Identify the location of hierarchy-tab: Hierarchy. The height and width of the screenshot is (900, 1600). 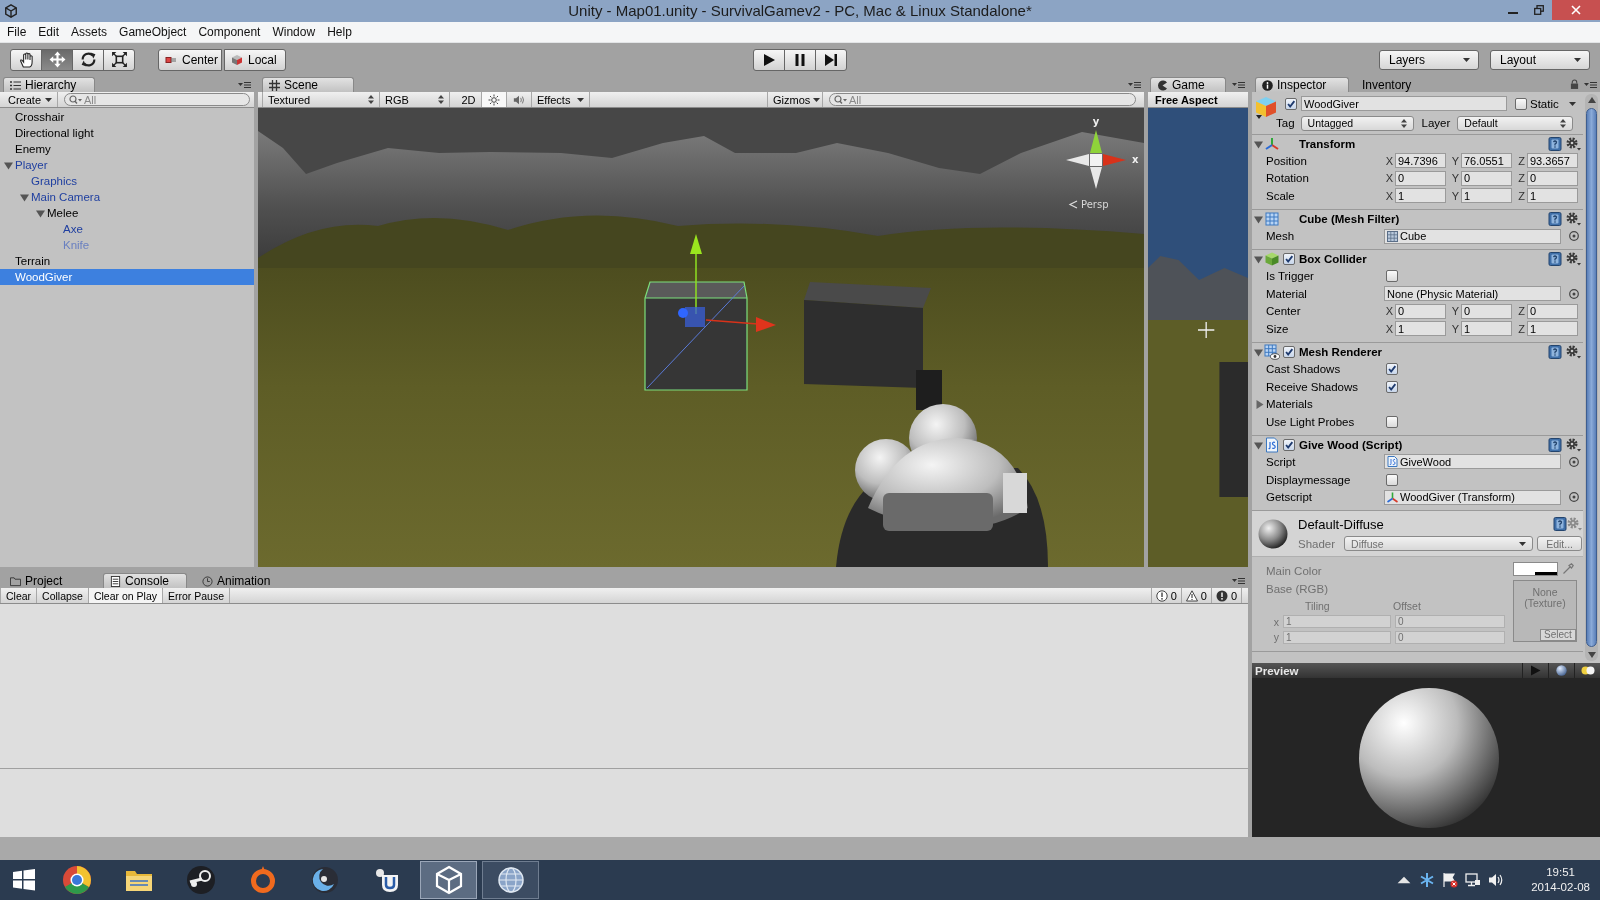
(49, 84).